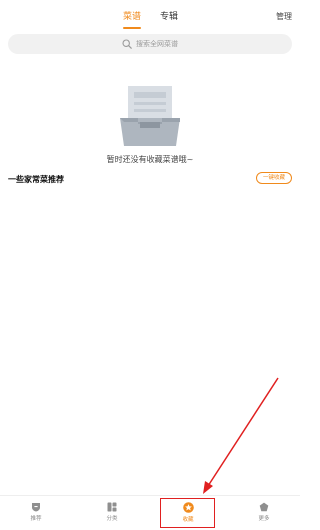 Image resolution: width=320 pixels, height=530 pixels. What do you see at coordinates (150, 512) in the screenshot?
I see `bottom-nav: 推荐 分类 收藏 更多` at bounding box center [150, 512].